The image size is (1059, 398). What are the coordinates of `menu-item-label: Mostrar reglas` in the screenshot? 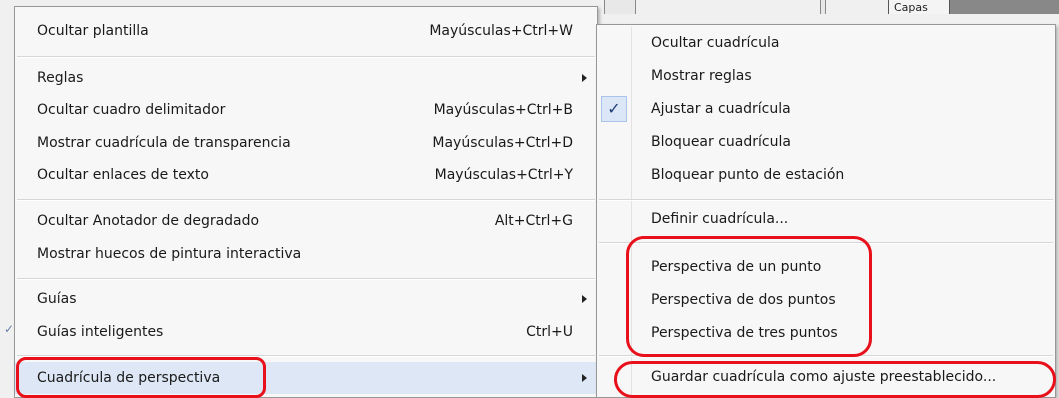 It's located at (701, 76).